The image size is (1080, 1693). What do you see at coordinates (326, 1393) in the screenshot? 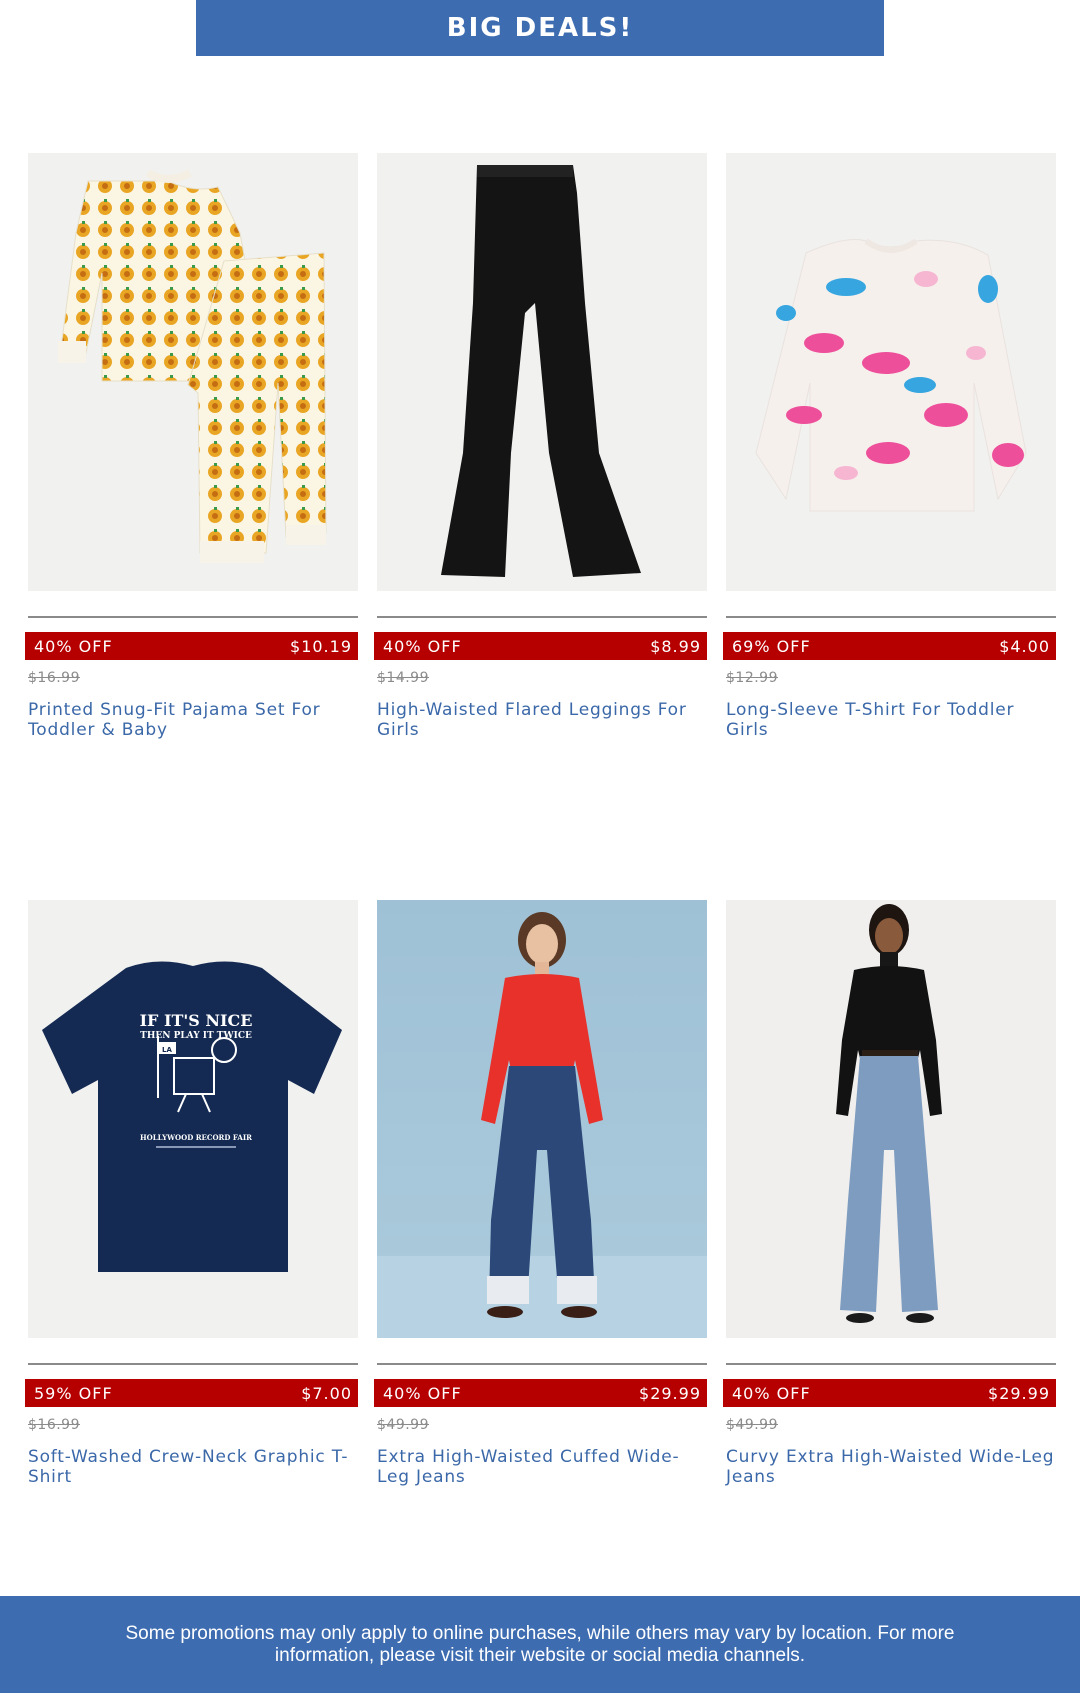
I see `sale-price: $7.00` at bounding box center [326, 1393].